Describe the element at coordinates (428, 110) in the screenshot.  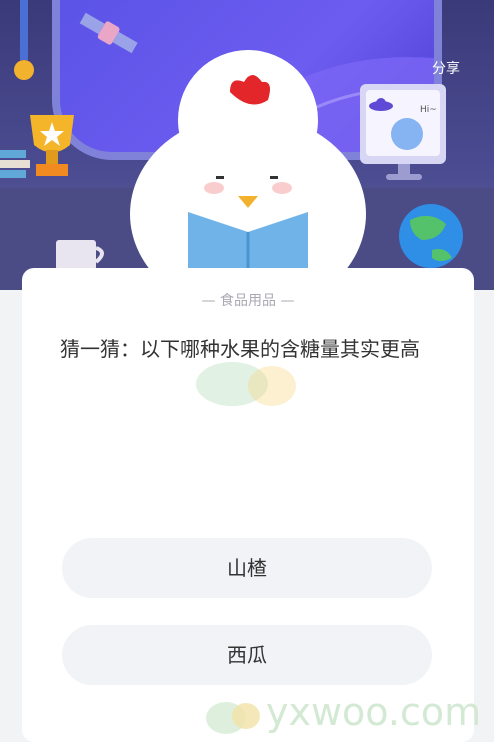
I see `monitor-text: Hi~` at that location.